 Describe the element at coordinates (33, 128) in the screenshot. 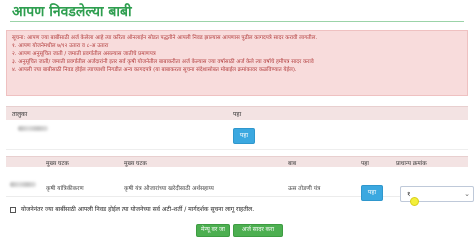

I see `redacted-taluka` at that location.